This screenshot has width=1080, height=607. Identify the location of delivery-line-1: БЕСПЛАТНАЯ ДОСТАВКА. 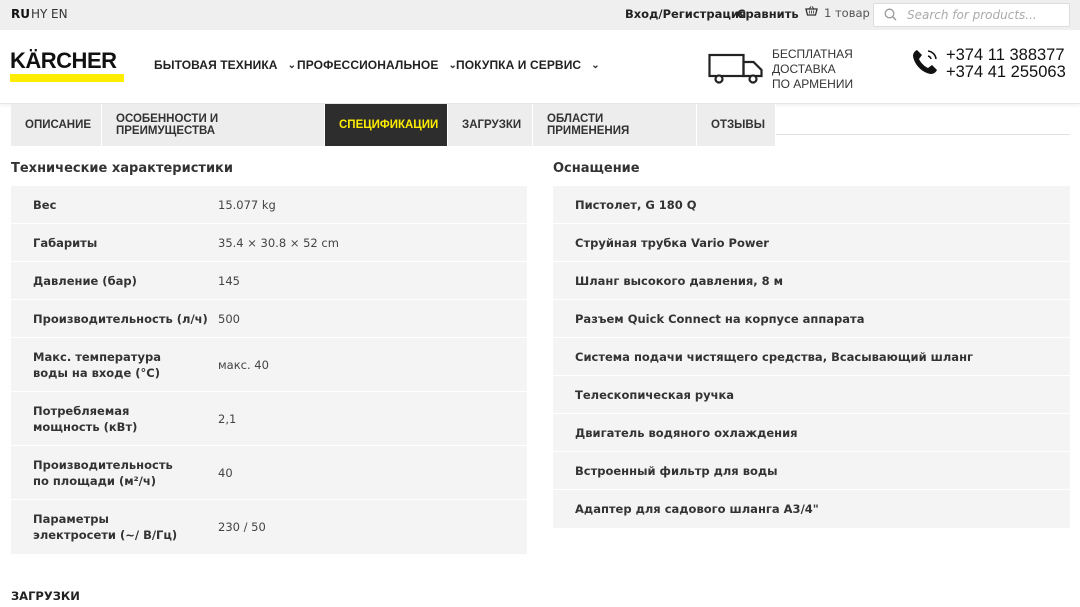
(812, 61).